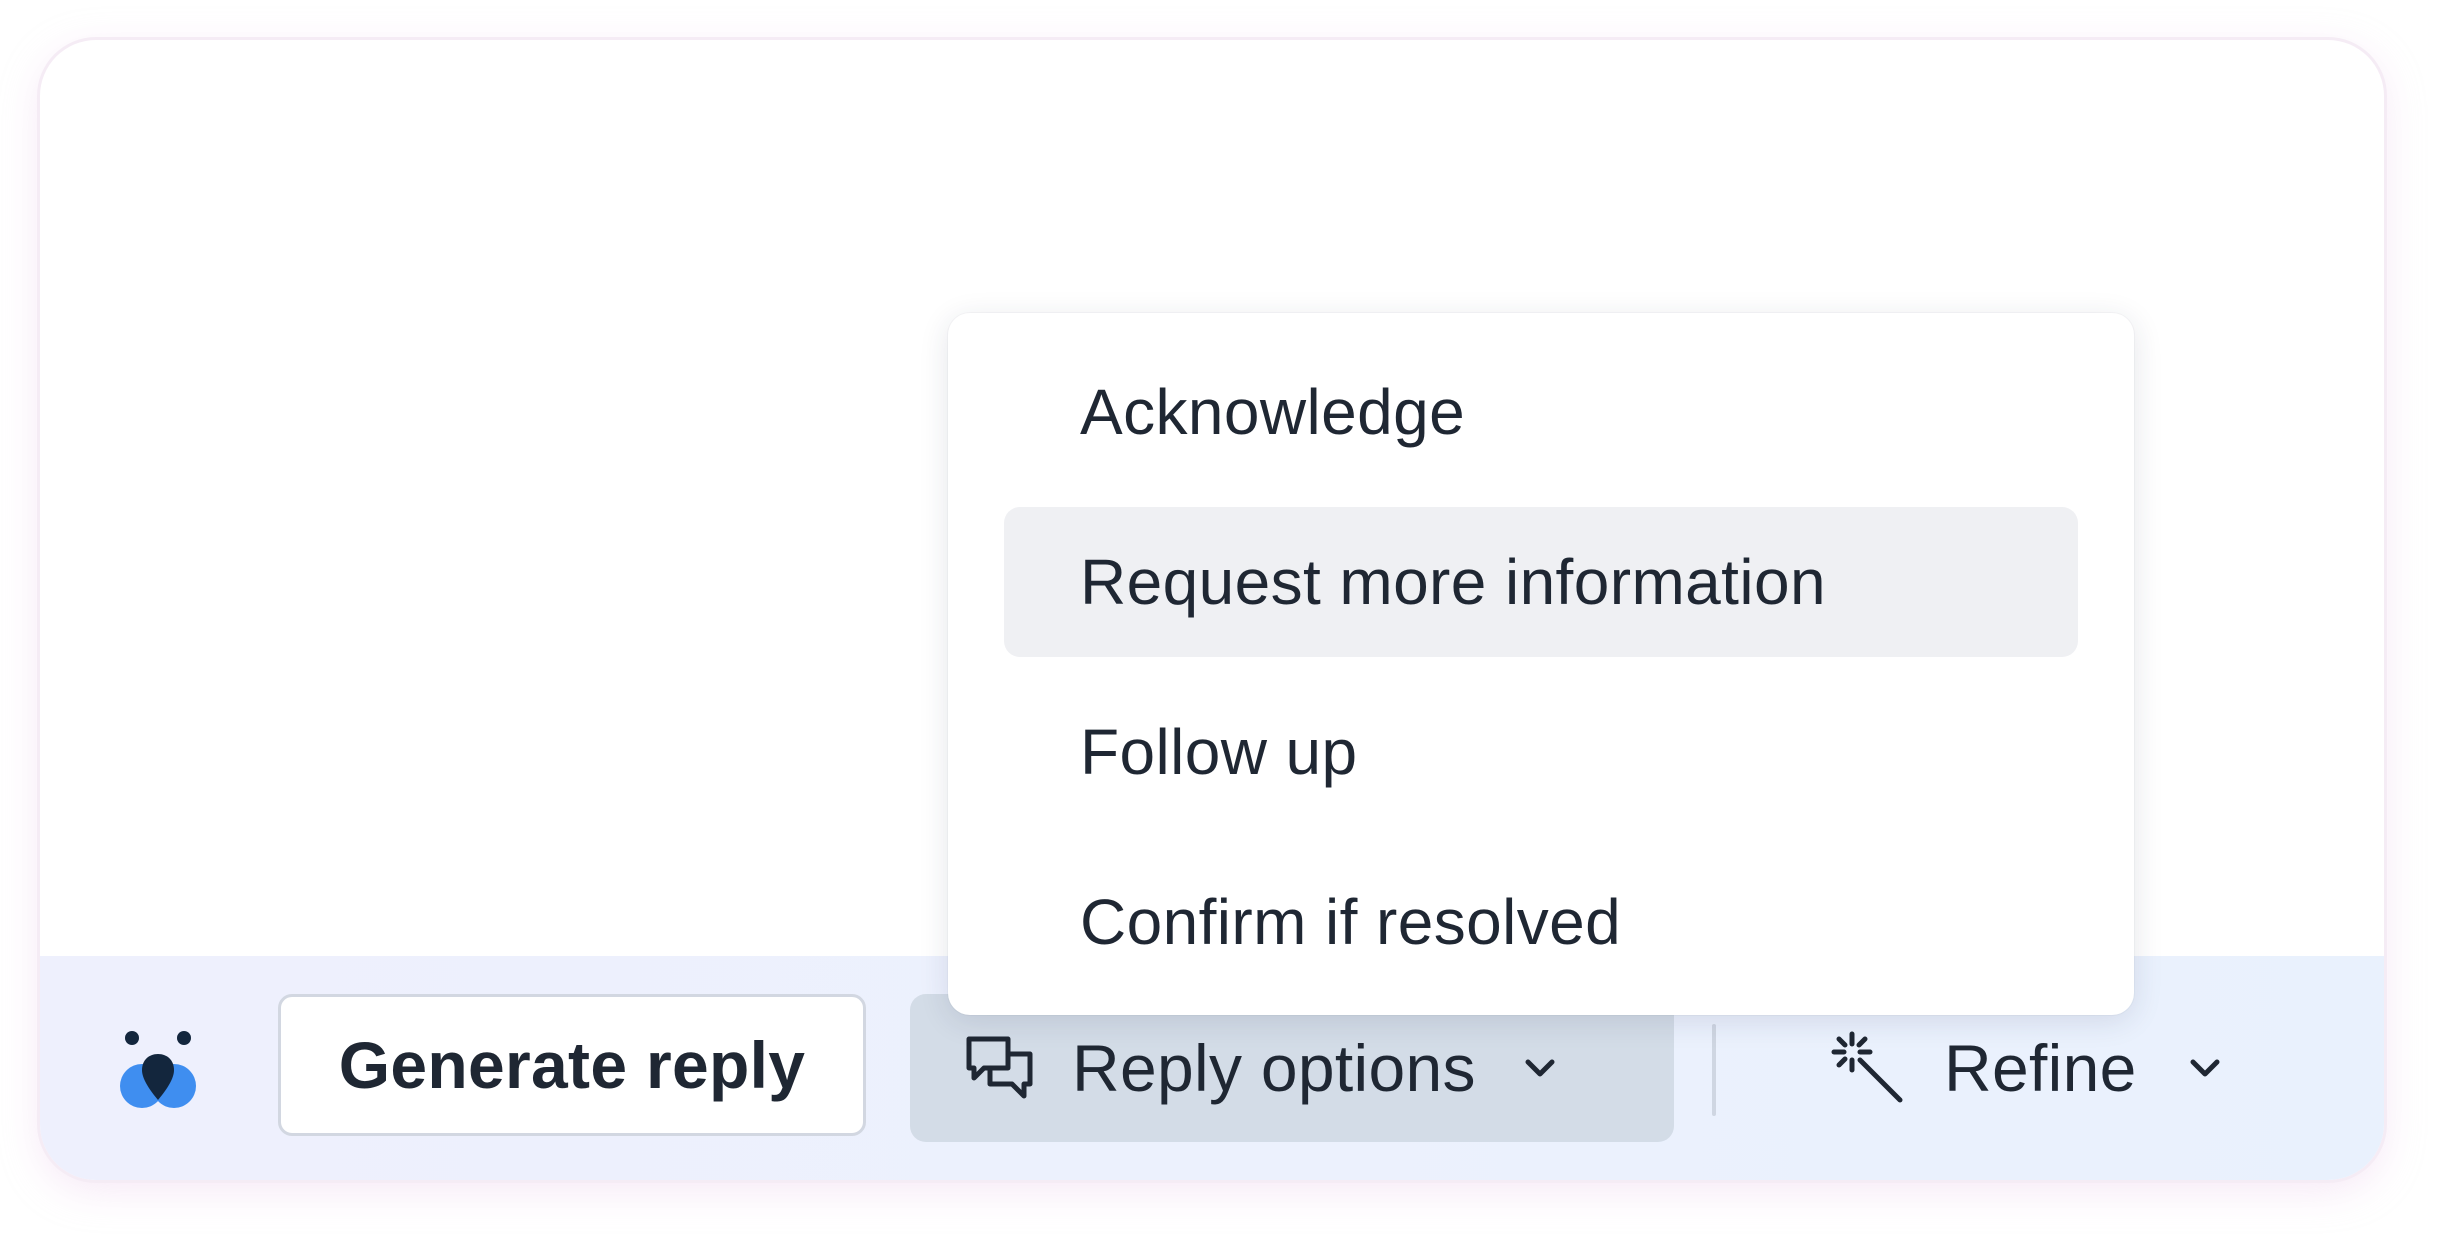  Describe the element at coordinates (1541, 412) in the screenshot. I see `menu-item-acknowledge: Acknowledge` at that location.